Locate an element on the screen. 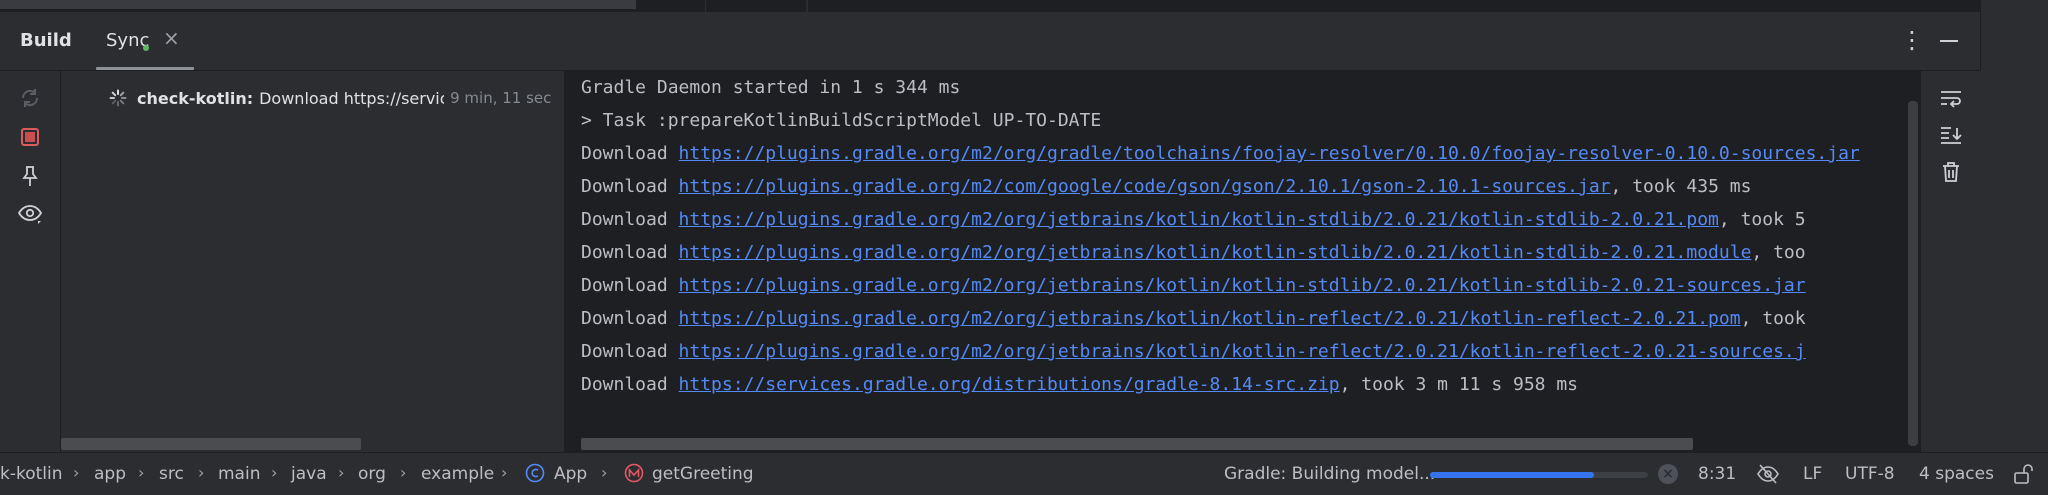 The height and width of the screenshot is (495, 2048). tree-item-time: 9 min, 11 sec is located at coordinates (501, 98).